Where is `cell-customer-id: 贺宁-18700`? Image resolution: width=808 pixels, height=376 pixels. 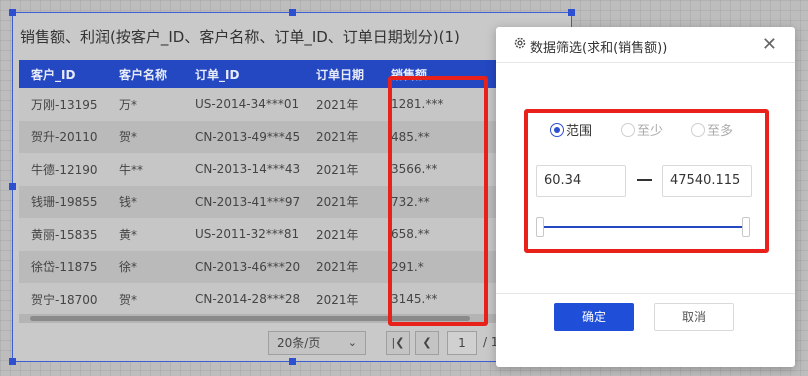
cell-customer-id: 贺宁-18700 is located at coordinates (63, 299).